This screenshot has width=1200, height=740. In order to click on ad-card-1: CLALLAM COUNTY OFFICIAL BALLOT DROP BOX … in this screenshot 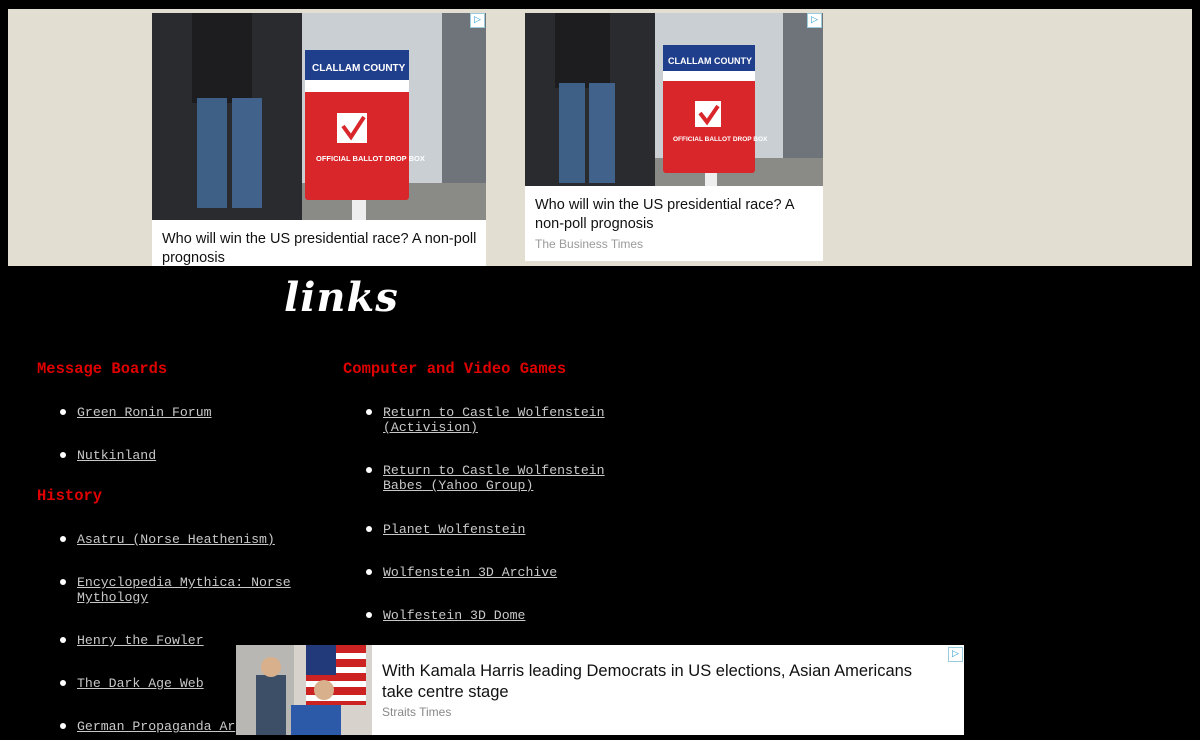, I will do `click(319, 139)`.